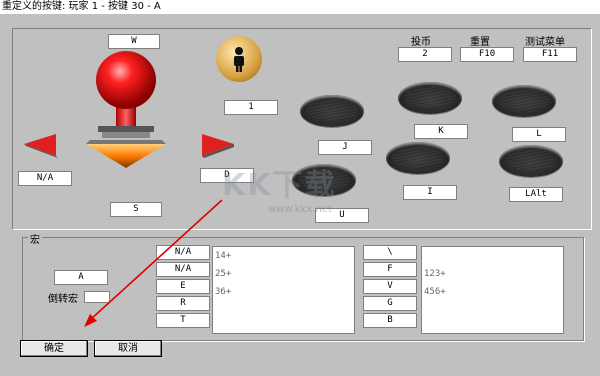 This screenshot has height=376, width=600. What do you see at coordinates (239, 59) in the screenshot?
I see `player-icon` at bounding box center [239, 59].